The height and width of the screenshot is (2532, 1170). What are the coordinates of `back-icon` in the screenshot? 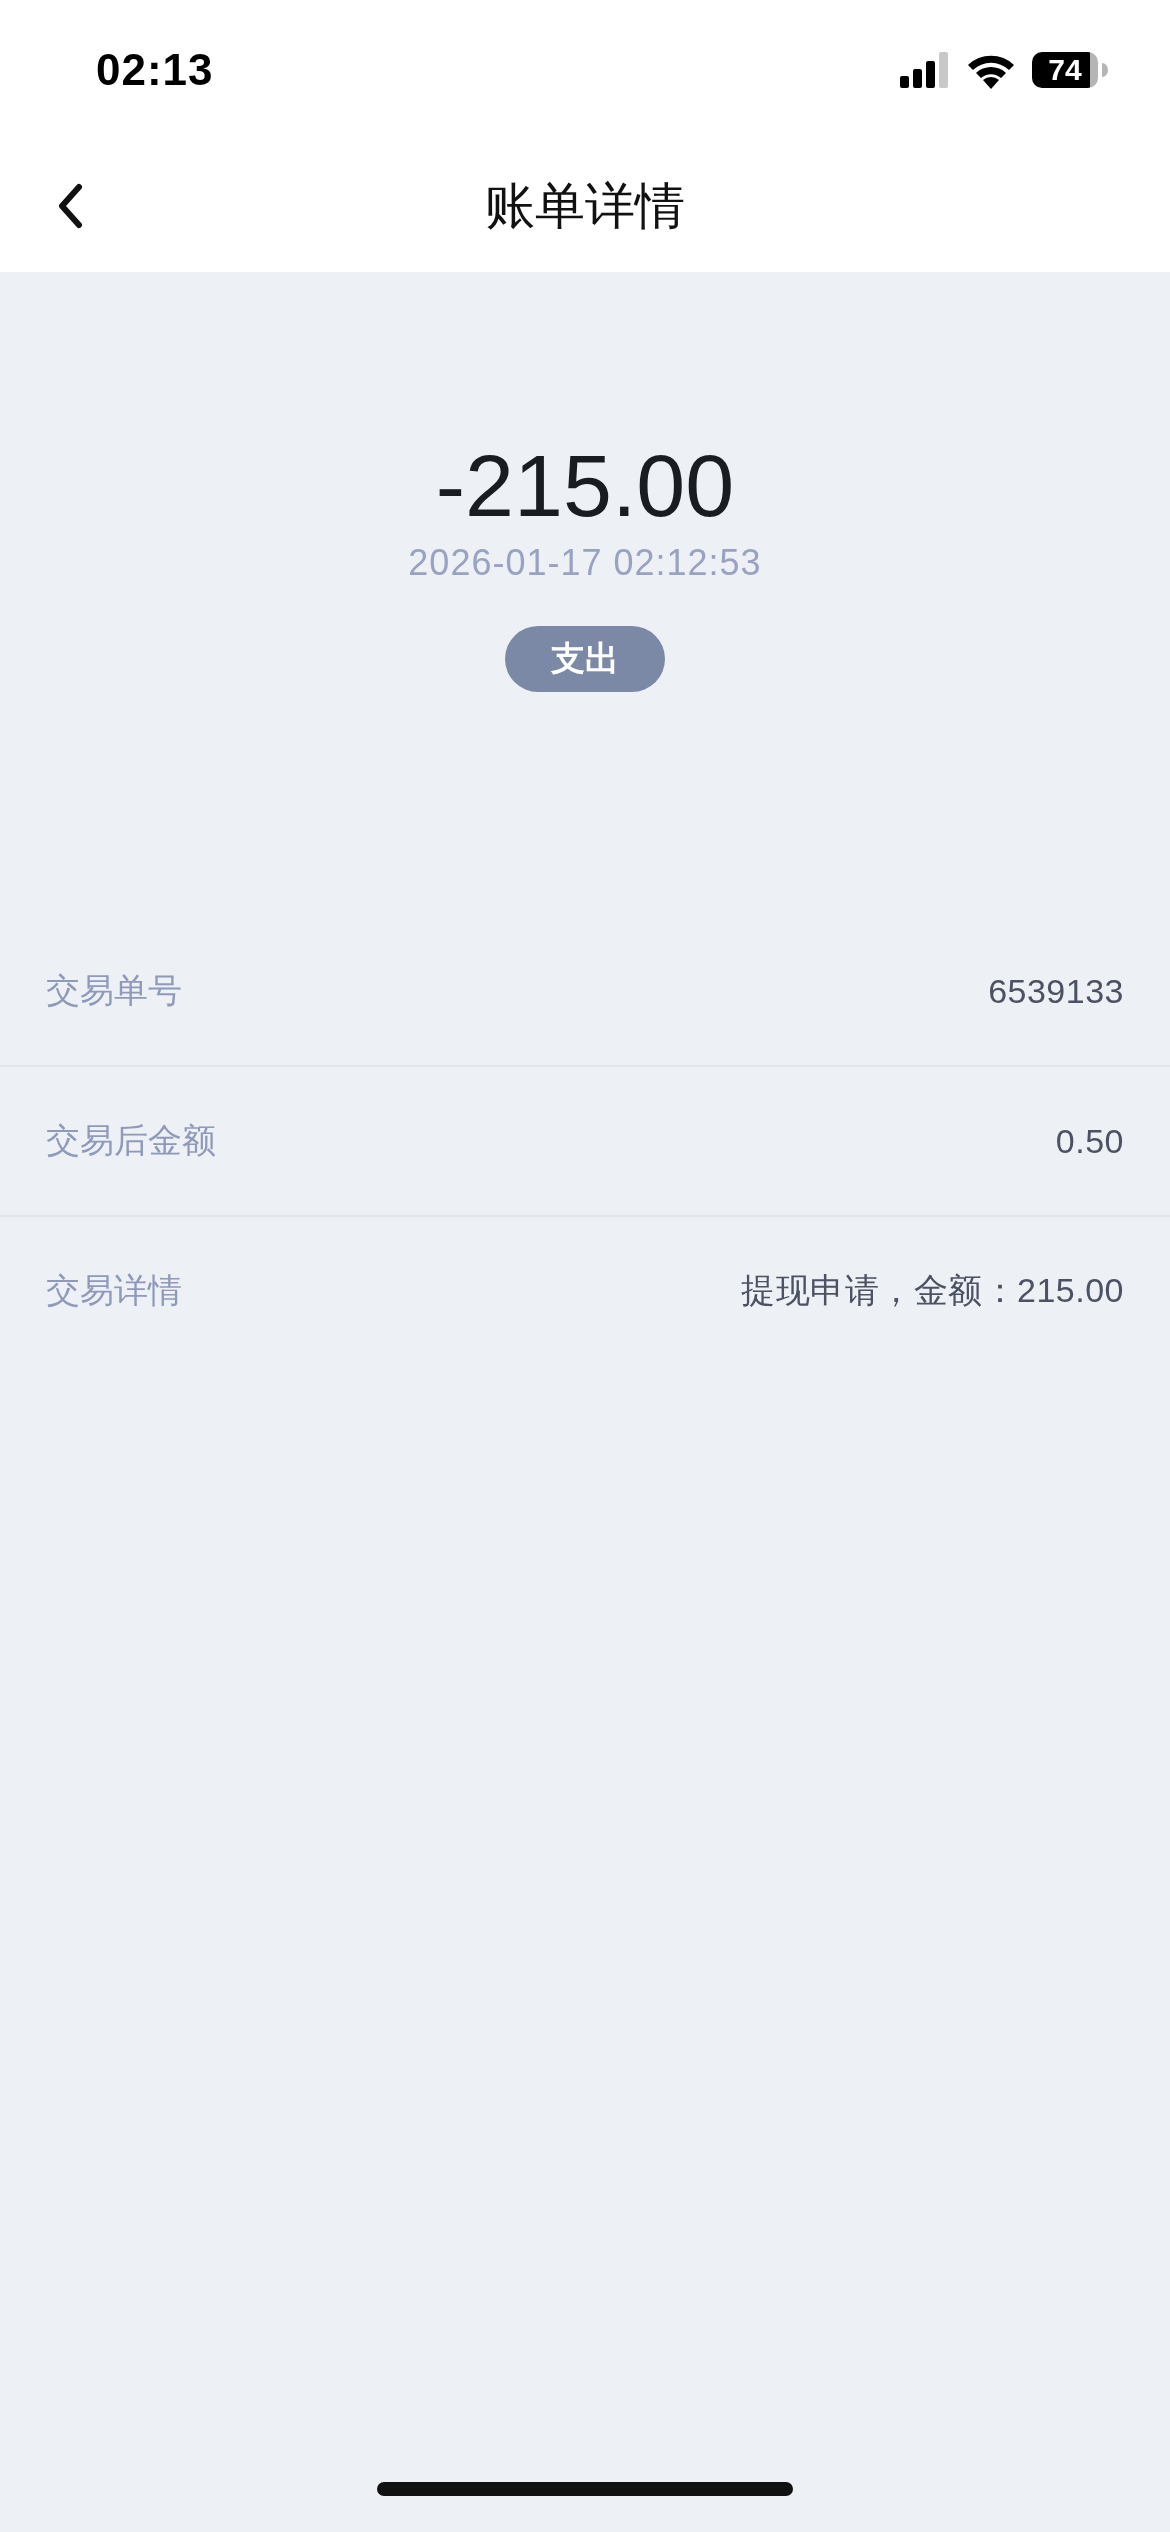 It's located at (70, 206).